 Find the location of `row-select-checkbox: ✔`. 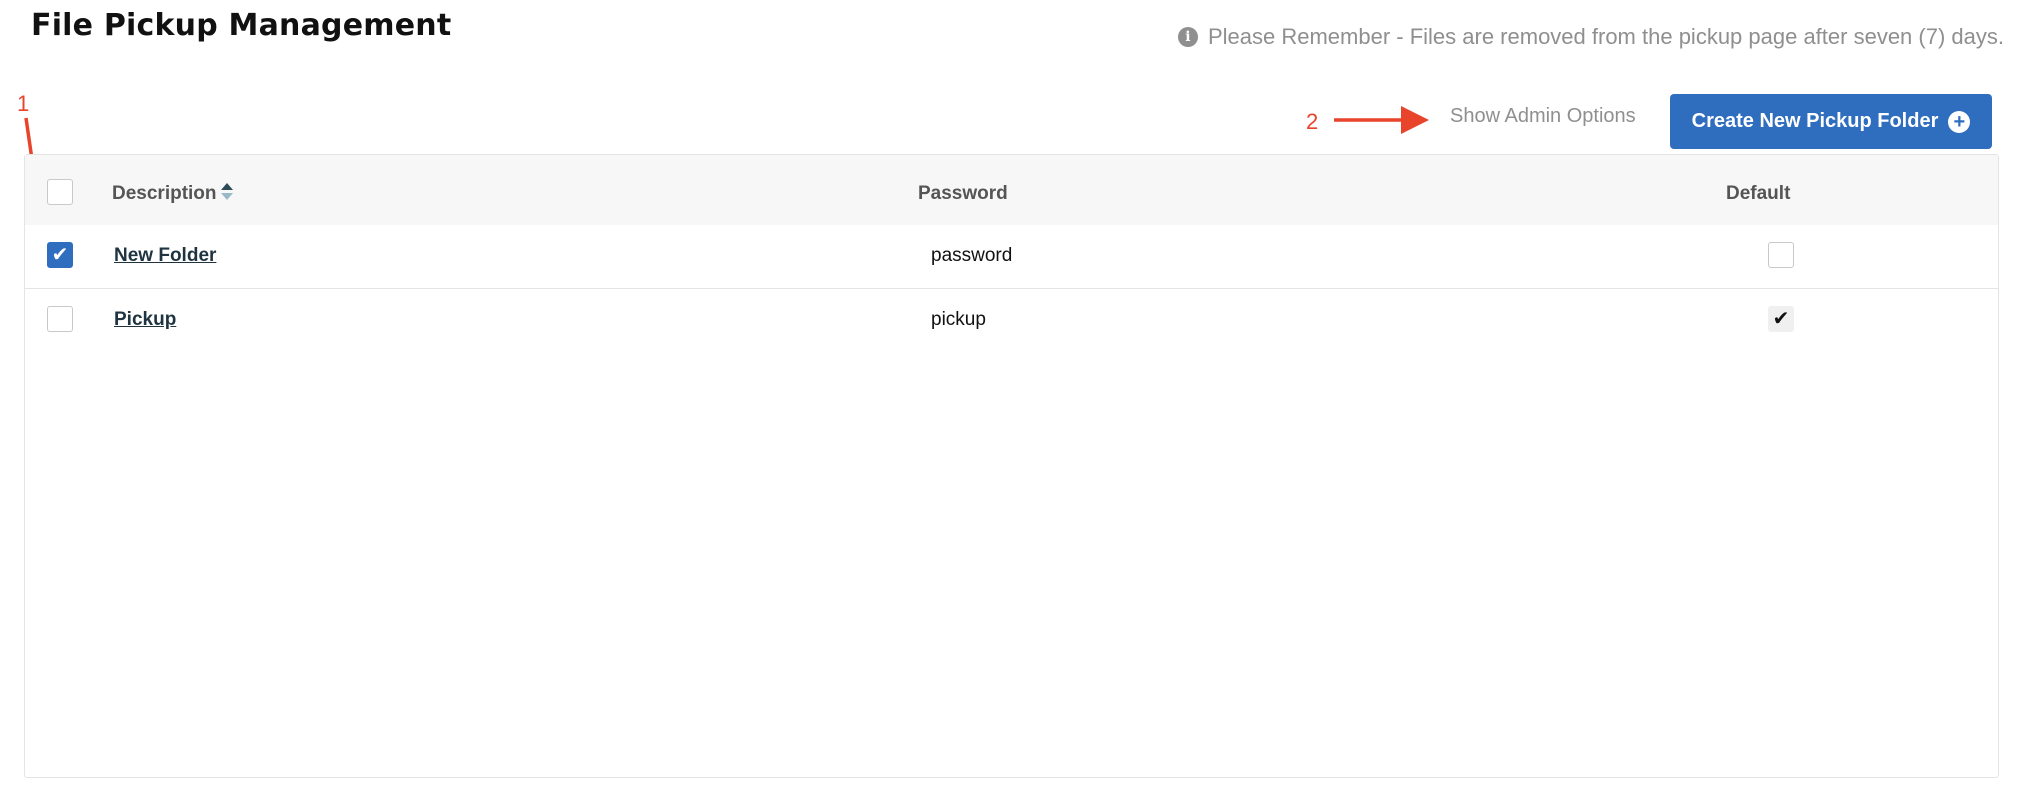

row-select-checkbox: ✔ is located at coordinates (60, 255).